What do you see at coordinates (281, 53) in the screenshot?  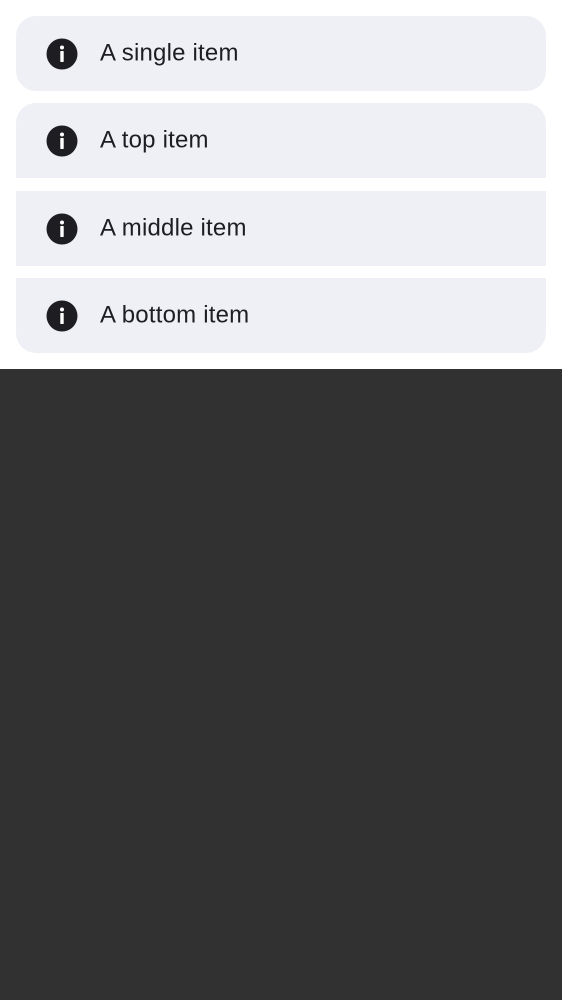 I see `list-item-single: A single item` at bounding box center [281, 53].